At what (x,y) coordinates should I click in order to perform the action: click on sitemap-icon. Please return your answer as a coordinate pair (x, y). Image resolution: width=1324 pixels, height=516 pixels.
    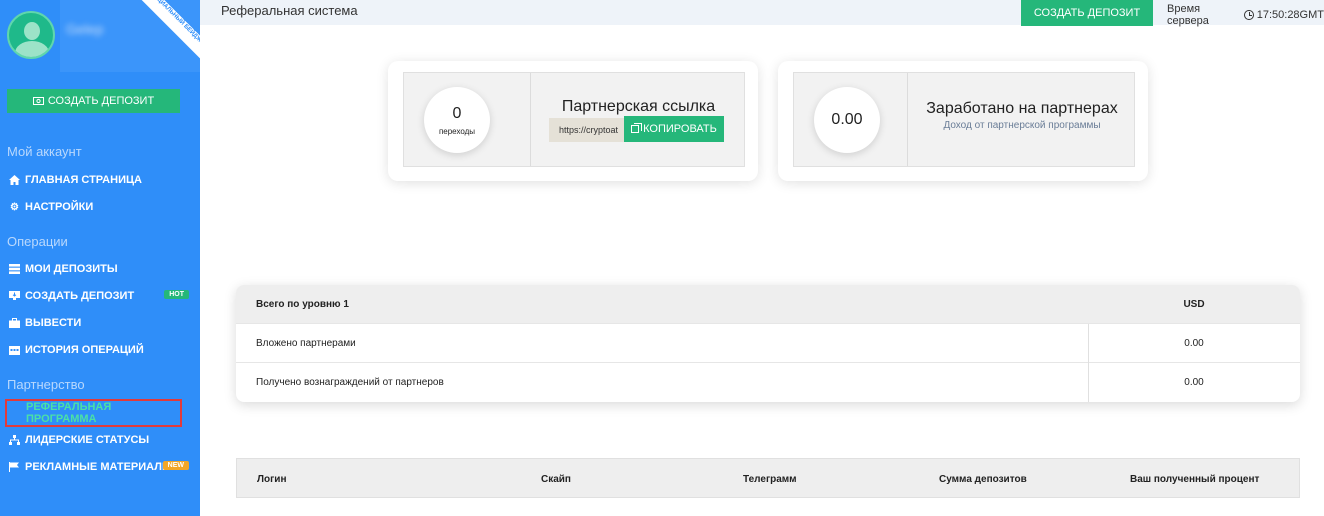
    Looking at the image, I should click on (14, 440).